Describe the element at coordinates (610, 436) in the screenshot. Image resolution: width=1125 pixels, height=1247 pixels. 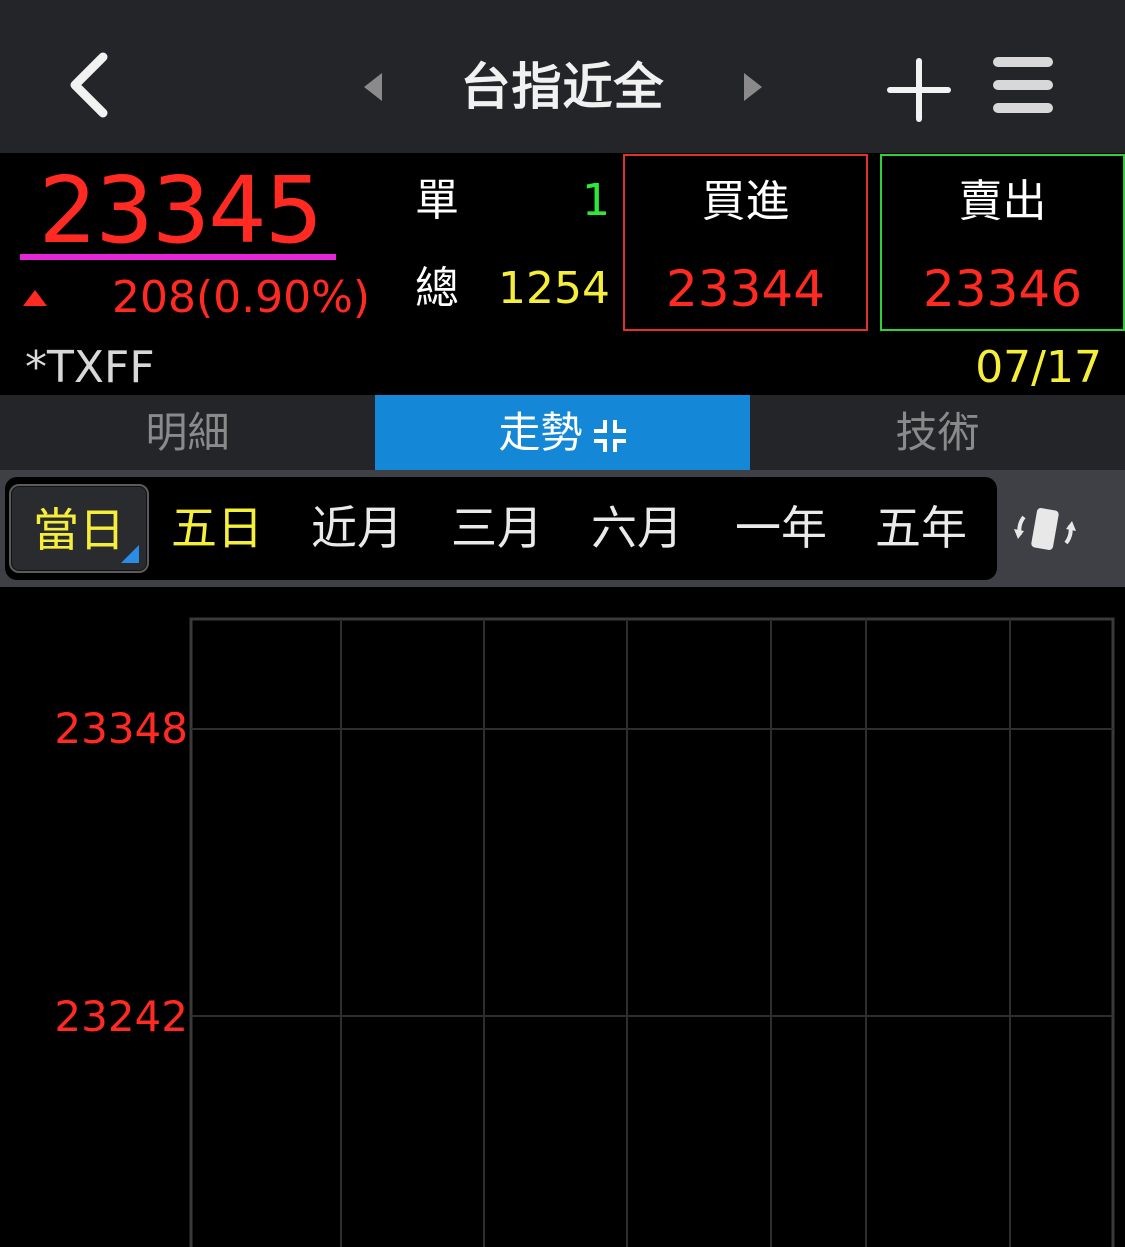
I see `collapse-icon` at that location.